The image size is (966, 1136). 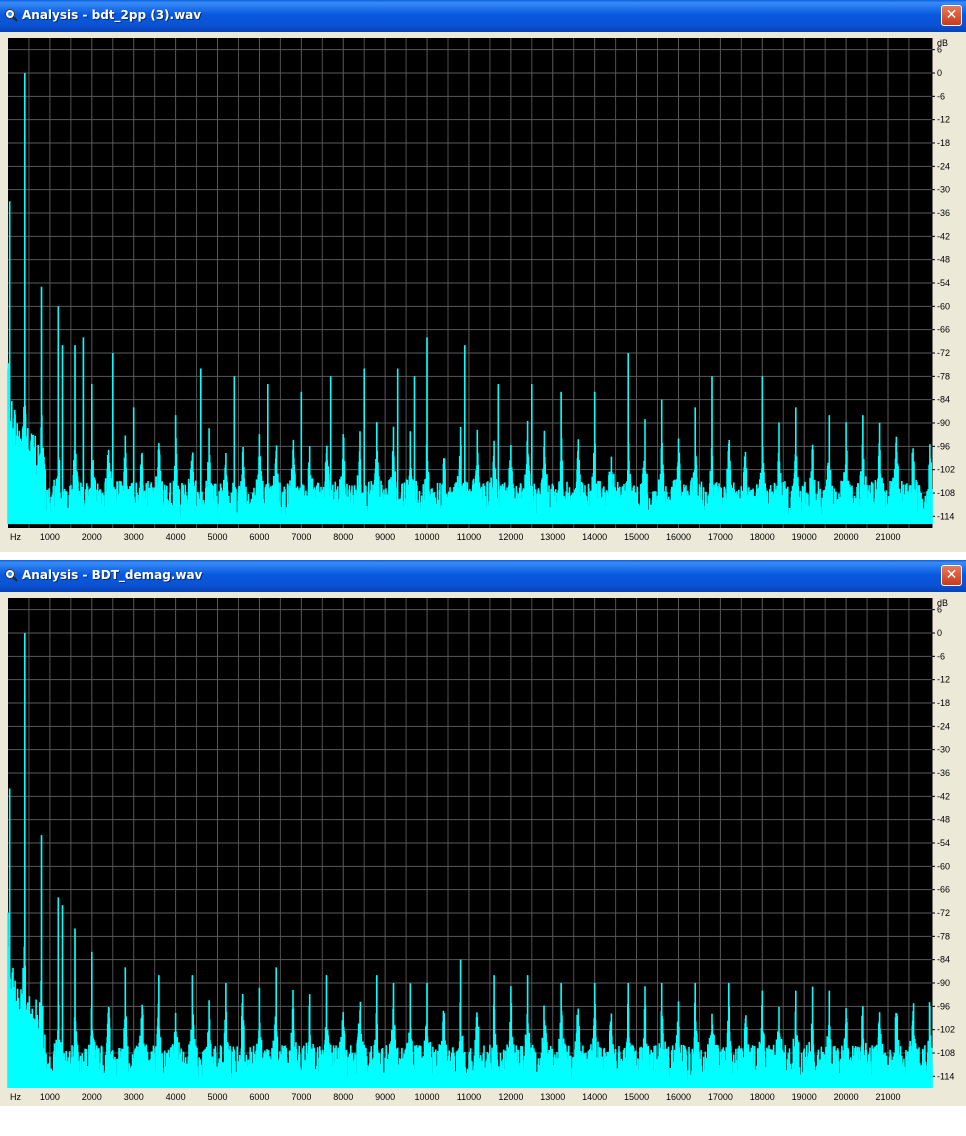 I want to click on title-bar: Analysis - bdt_2pp (3).wav ✕, so click(x=483, y=16).